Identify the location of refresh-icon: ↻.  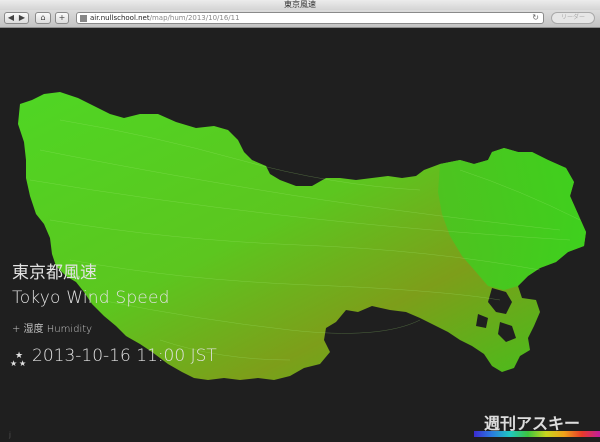
(535, 18).